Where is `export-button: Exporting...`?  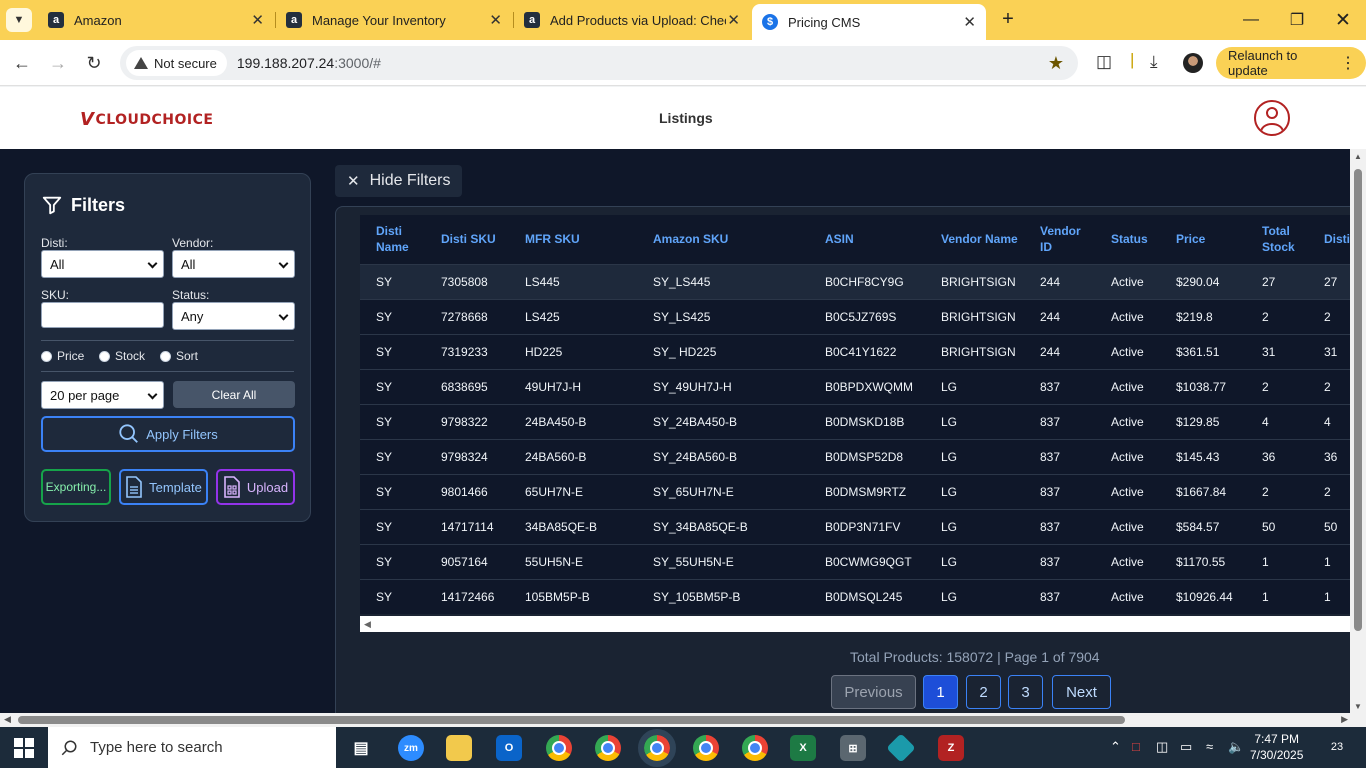 export-button: Exporting... is located at coordinates (76, 487).